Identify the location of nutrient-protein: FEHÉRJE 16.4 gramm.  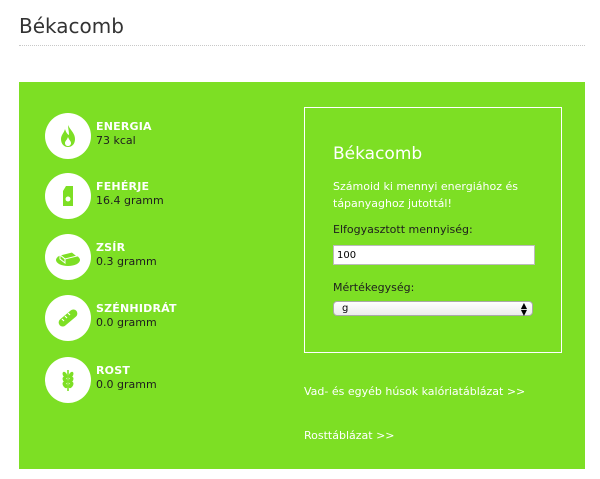
(155, 196).